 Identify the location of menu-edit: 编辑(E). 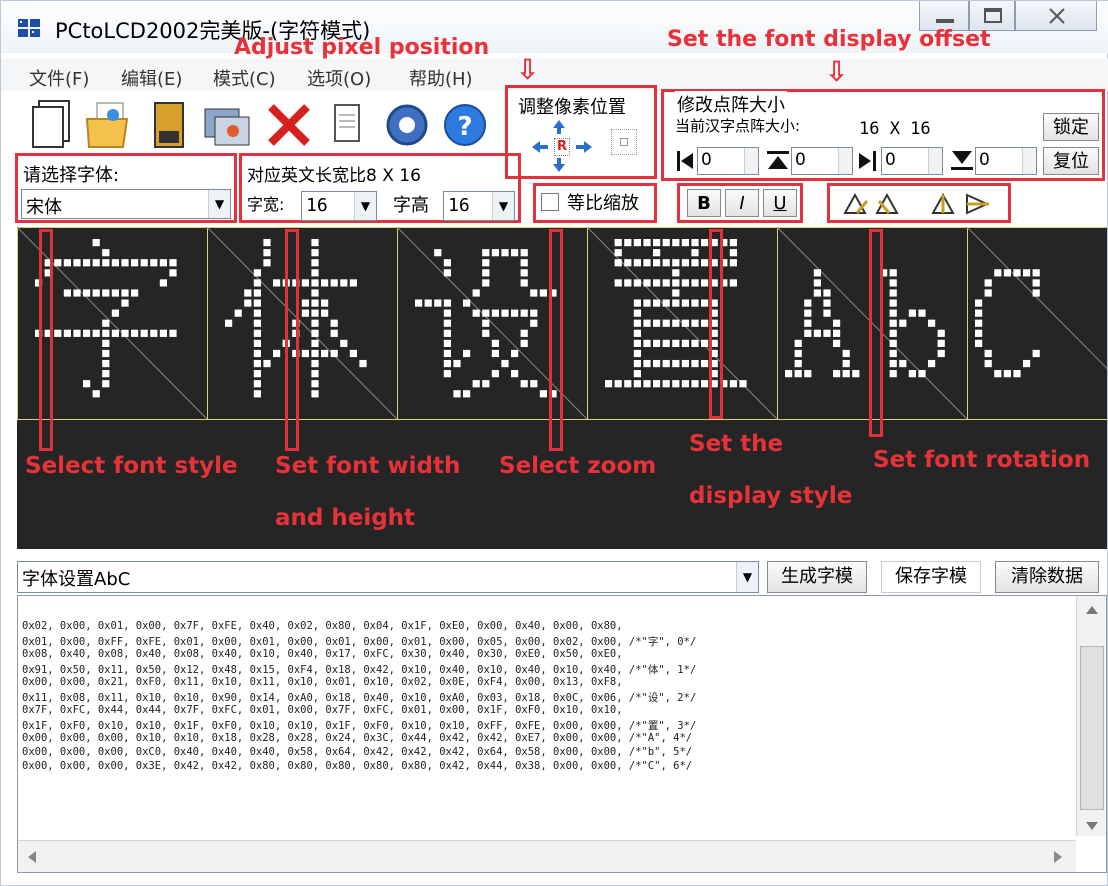
(151, 78).